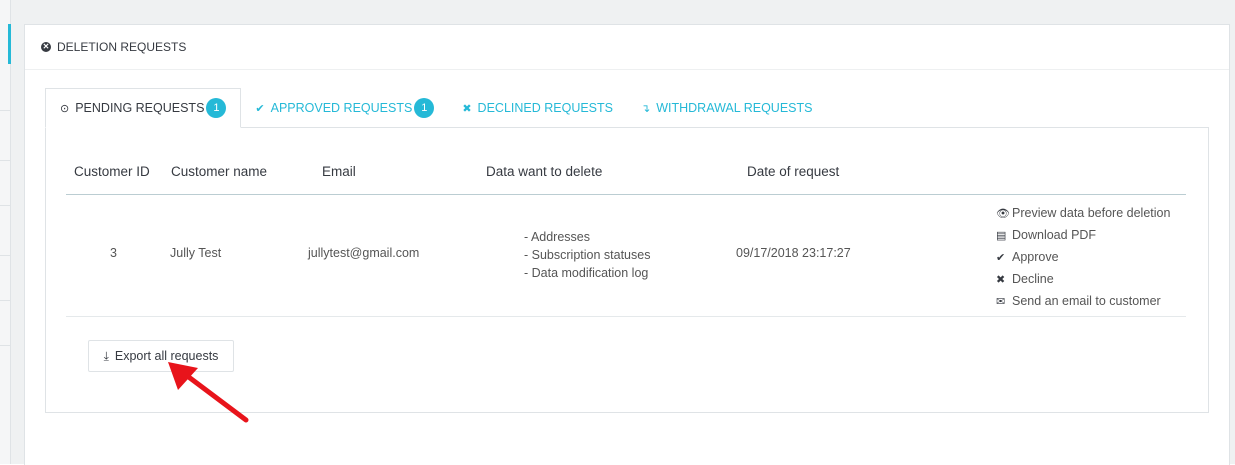 The image size is (1235, 465). I want to click on tab-pending-requests: ⊙ PENDING REQUESTS 1, so click(143, 108).